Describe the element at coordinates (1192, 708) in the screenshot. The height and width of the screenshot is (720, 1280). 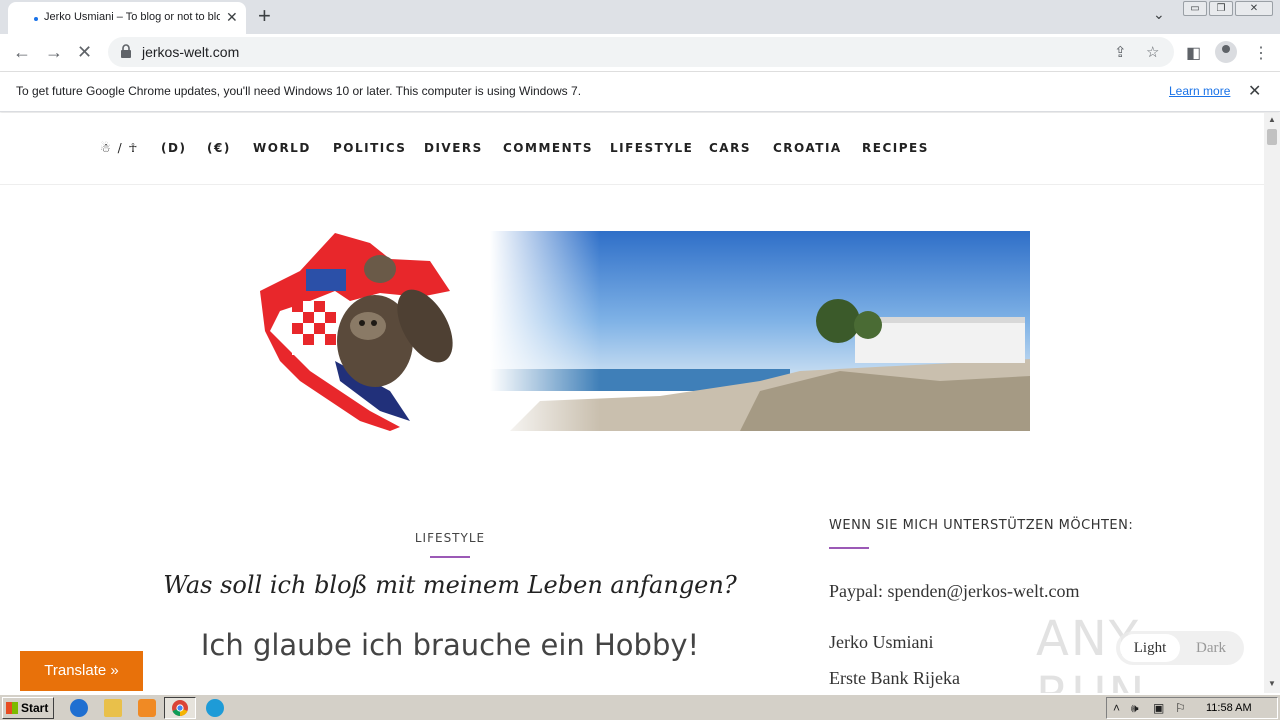
I see `system-tray: ˄ 🕪 ▣ ⚐ 11:58 AM` at that location.